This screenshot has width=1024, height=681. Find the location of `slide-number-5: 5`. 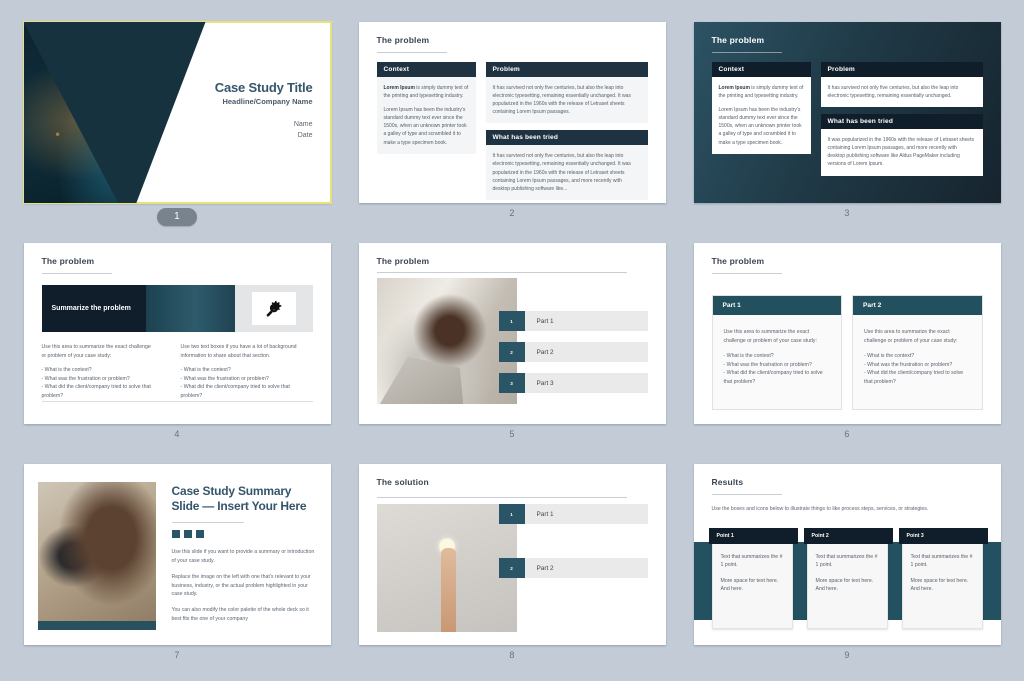

slide-number-5: 5 is located at coordinates (512, 434).